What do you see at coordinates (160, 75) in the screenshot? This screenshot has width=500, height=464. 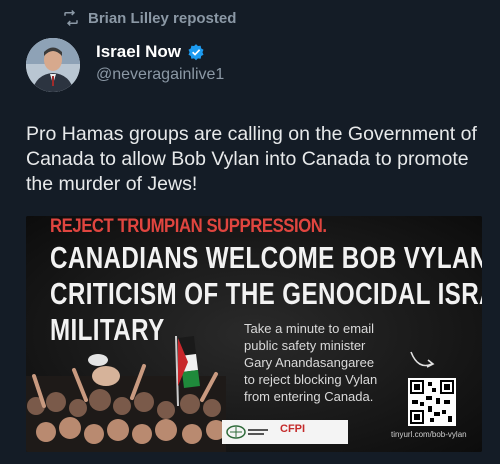 I see `author-handle: @neveragainlive1` at bounding box center [160, 75].